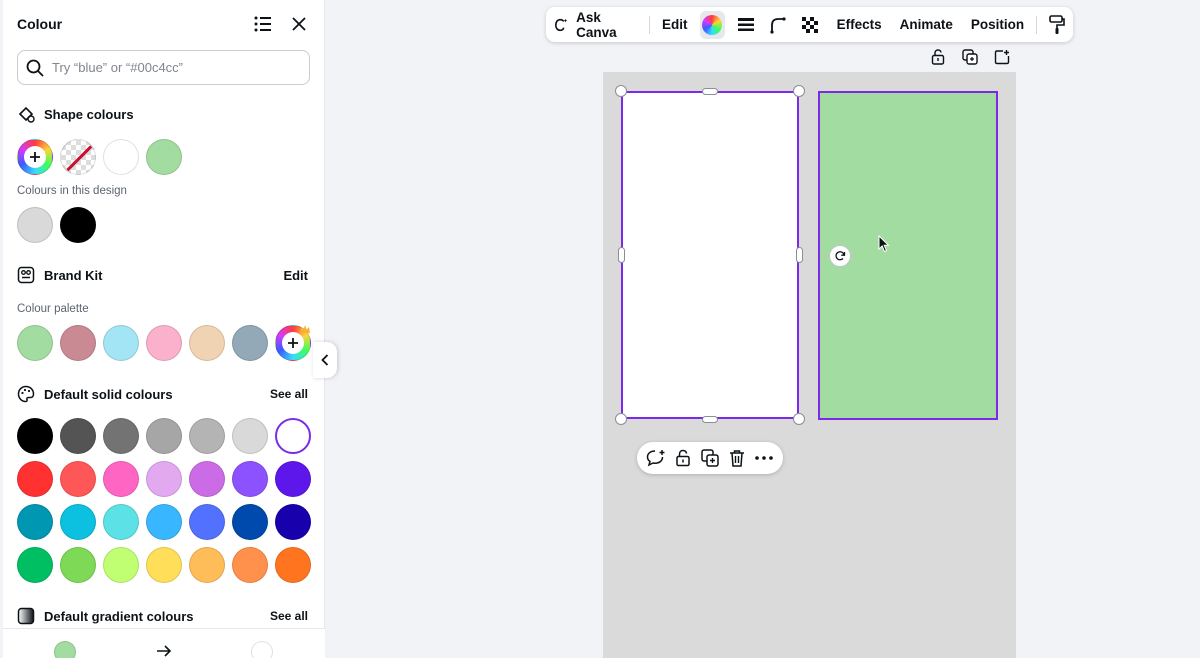 The image size is (1200, 658). Describe the element at coordinates (164, 651) in the screenshot. I see `arrow-right-icon` at that location.